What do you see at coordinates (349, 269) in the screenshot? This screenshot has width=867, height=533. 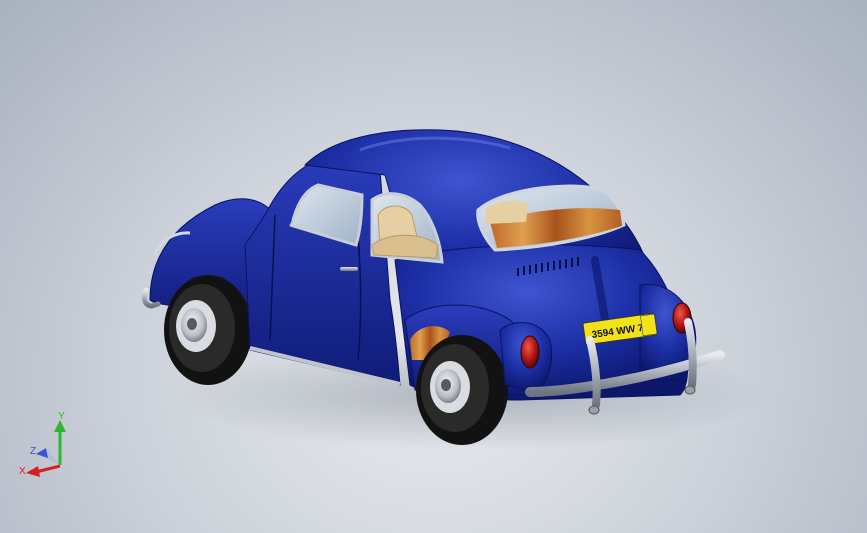 I see `door-handle` at bounding box center [349, 269].